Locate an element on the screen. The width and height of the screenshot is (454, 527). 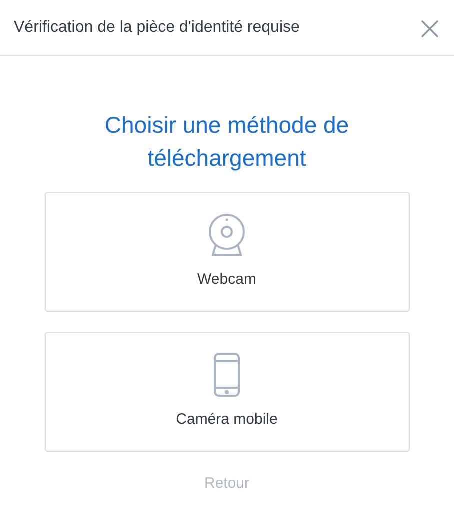
dialog-title: Vérification de la pièce d'identité requise is located at coordinates (157, 28).